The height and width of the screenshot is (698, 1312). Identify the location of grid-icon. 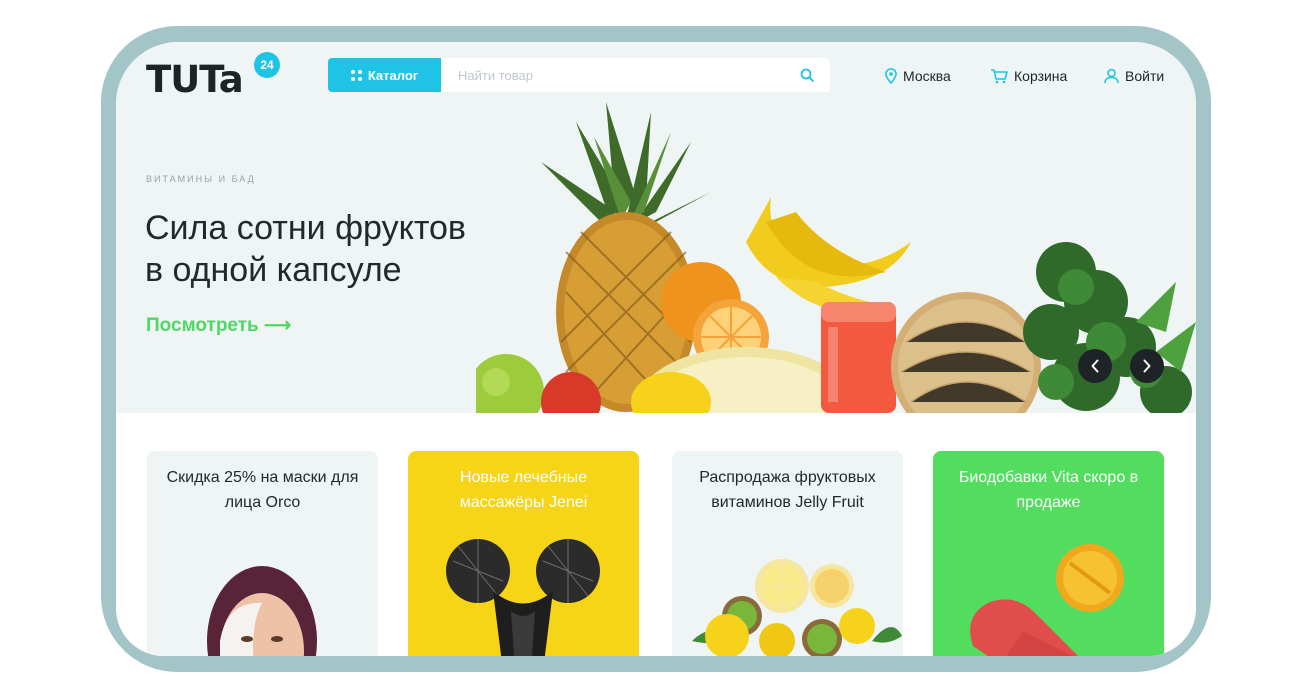
(356, 75).